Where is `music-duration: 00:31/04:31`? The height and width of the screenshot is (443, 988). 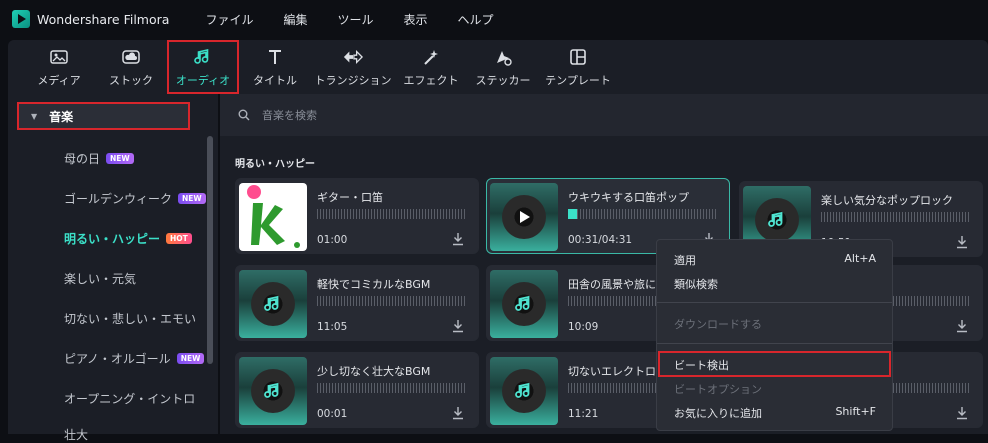
music-duration: 00:31/04:31 is located at coordinates (600, 240).